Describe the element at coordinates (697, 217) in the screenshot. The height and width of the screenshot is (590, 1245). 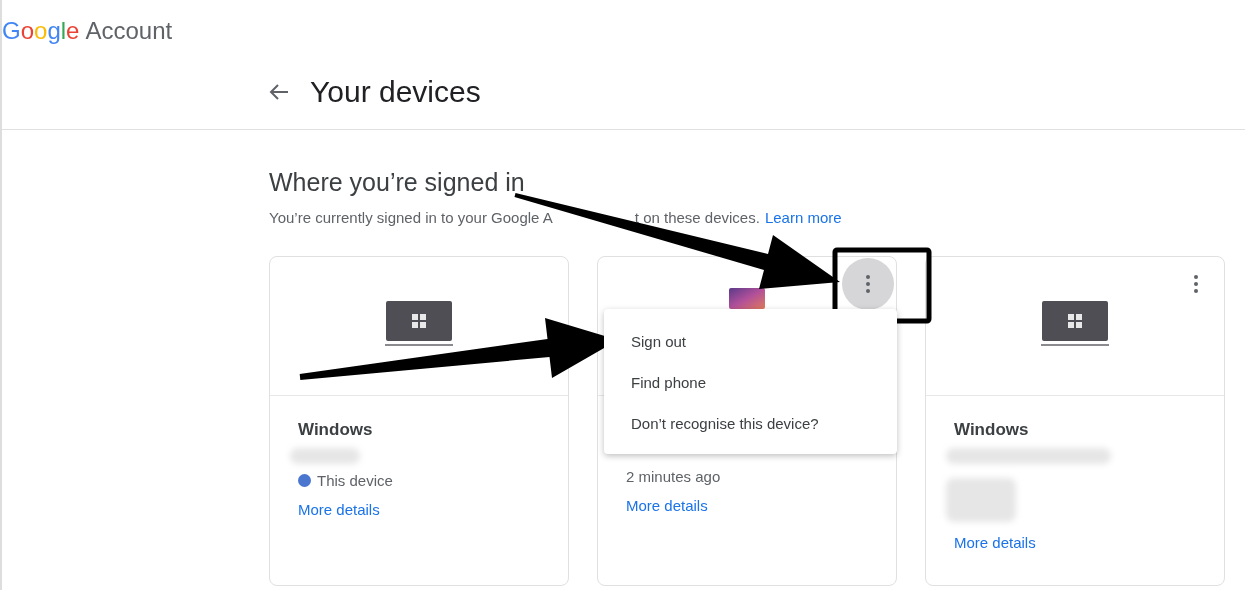
I see `section-description: t on these devices.` at that location.